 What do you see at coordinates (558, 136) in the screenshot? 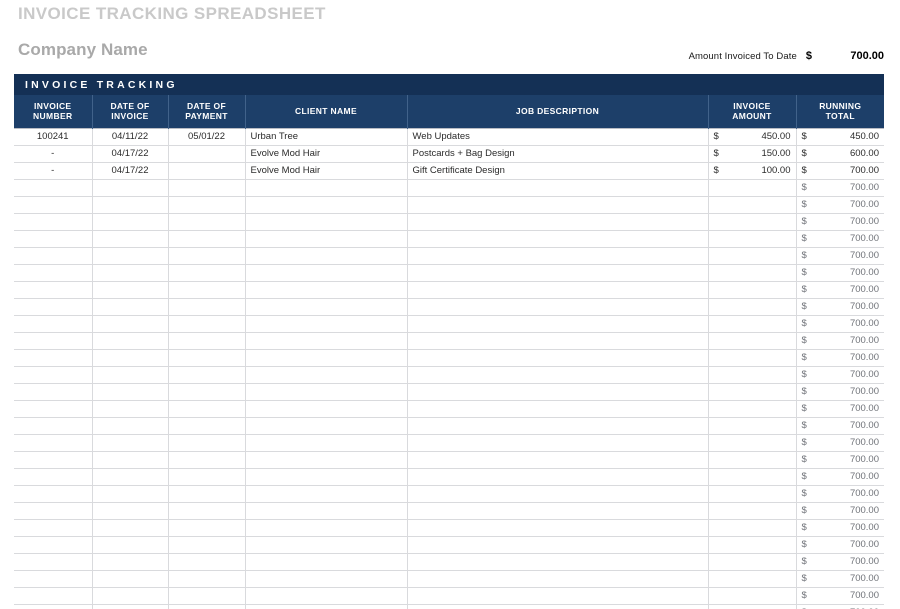
I see `cell-job-description: Web Updates` at bounding box center [558, 136].